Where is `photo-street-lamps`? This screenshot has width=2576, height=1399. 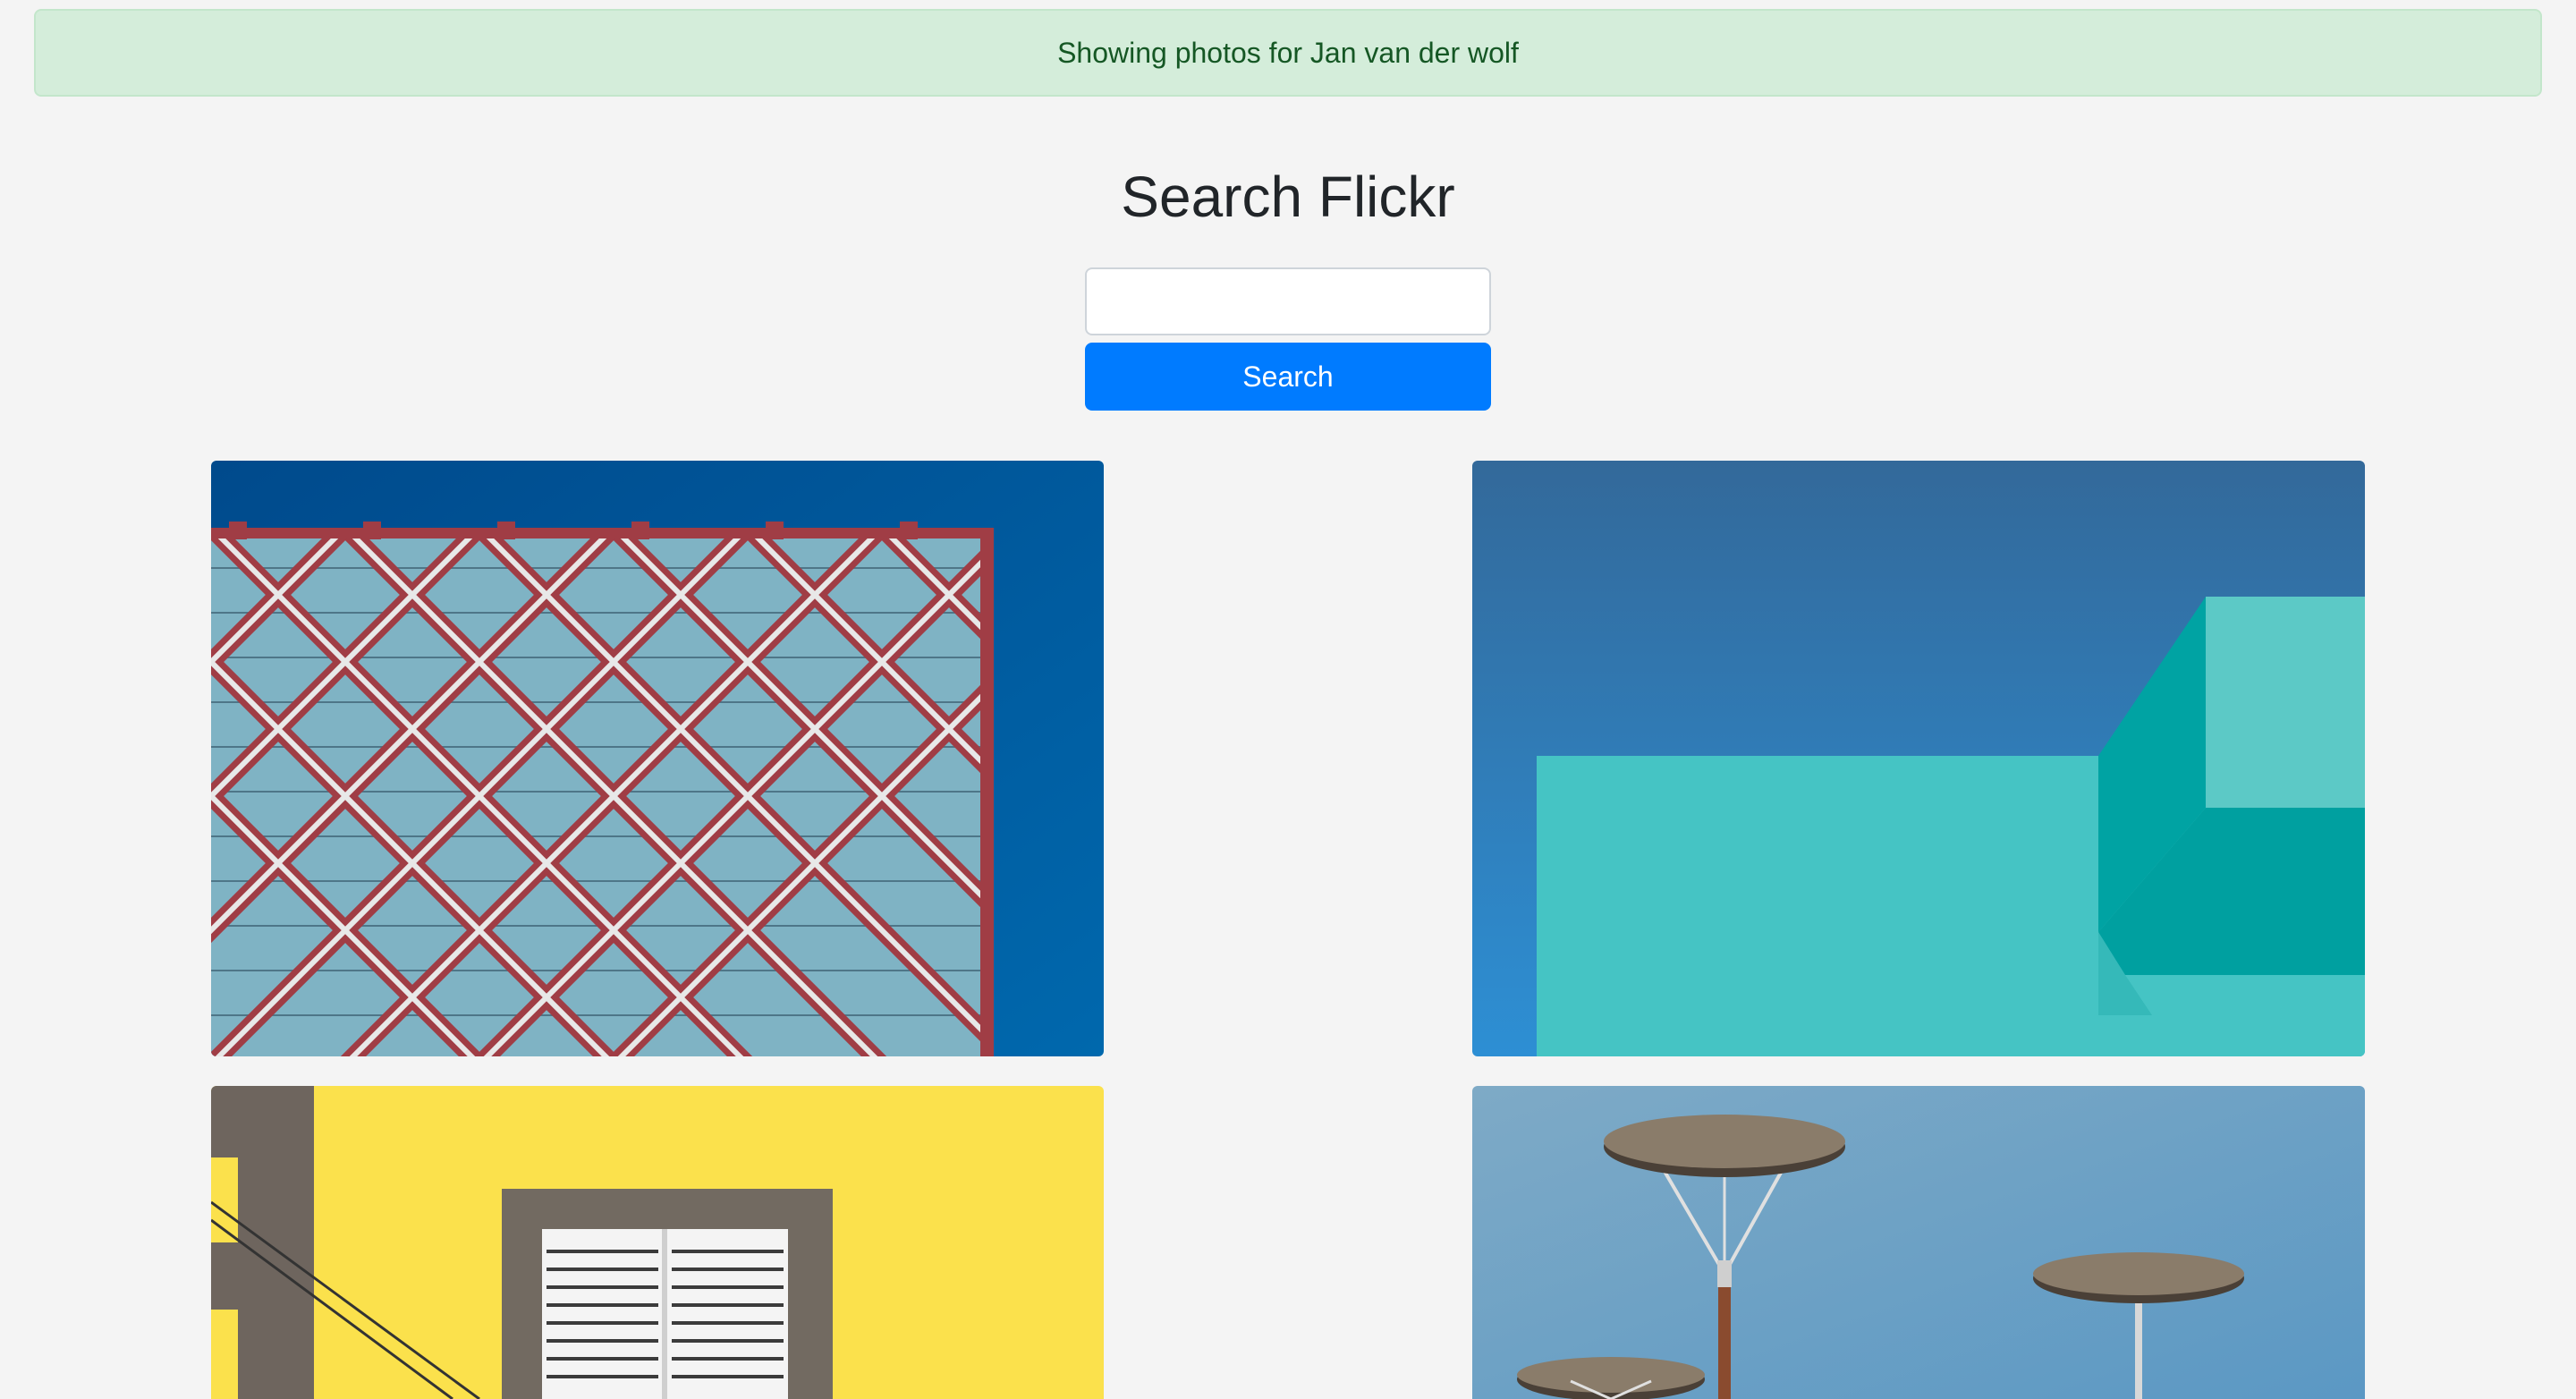
photo-street-lamps is located at coordinates (1918, 1242).